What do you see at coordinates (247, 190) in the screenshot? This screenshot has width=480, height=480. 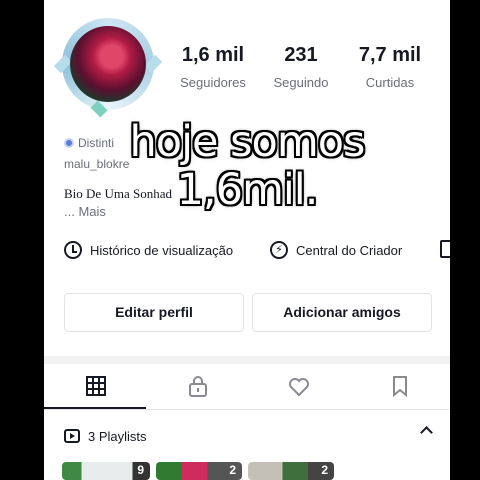 I see `caption-line-2: 1,6mil.` at bounding box center [247, 190].